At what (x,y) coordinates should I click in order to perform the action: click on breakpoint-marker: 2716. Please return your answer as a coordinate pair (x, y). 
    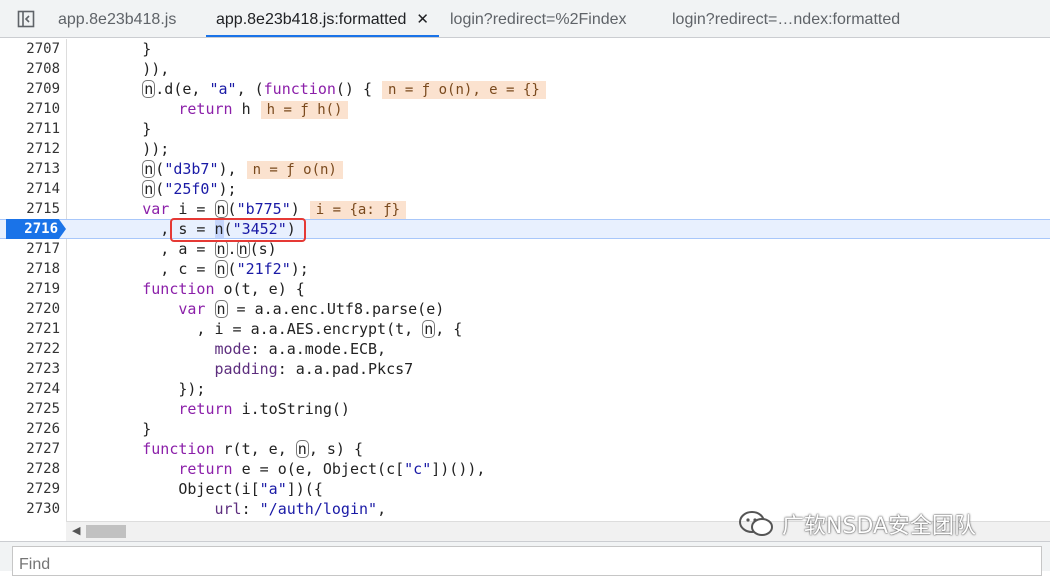
    Looking at the image, I should click on (36, 229).